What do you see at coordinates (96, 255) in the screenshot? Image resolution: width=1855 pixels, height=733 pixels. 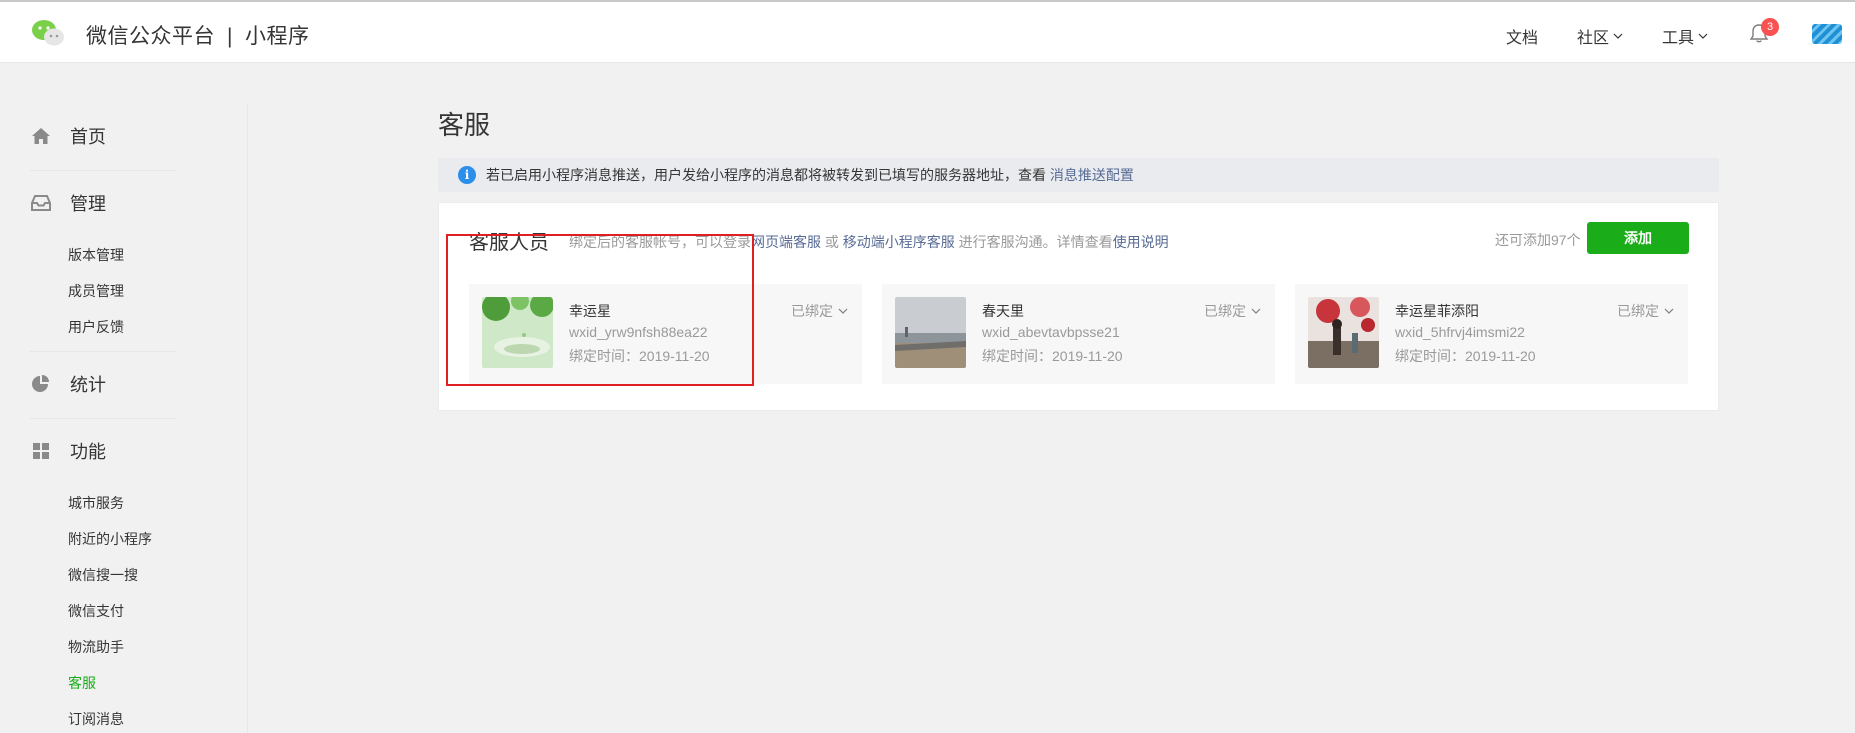 I see `sidebar-item-version: 版本管理` at bounding box center [96, 255].